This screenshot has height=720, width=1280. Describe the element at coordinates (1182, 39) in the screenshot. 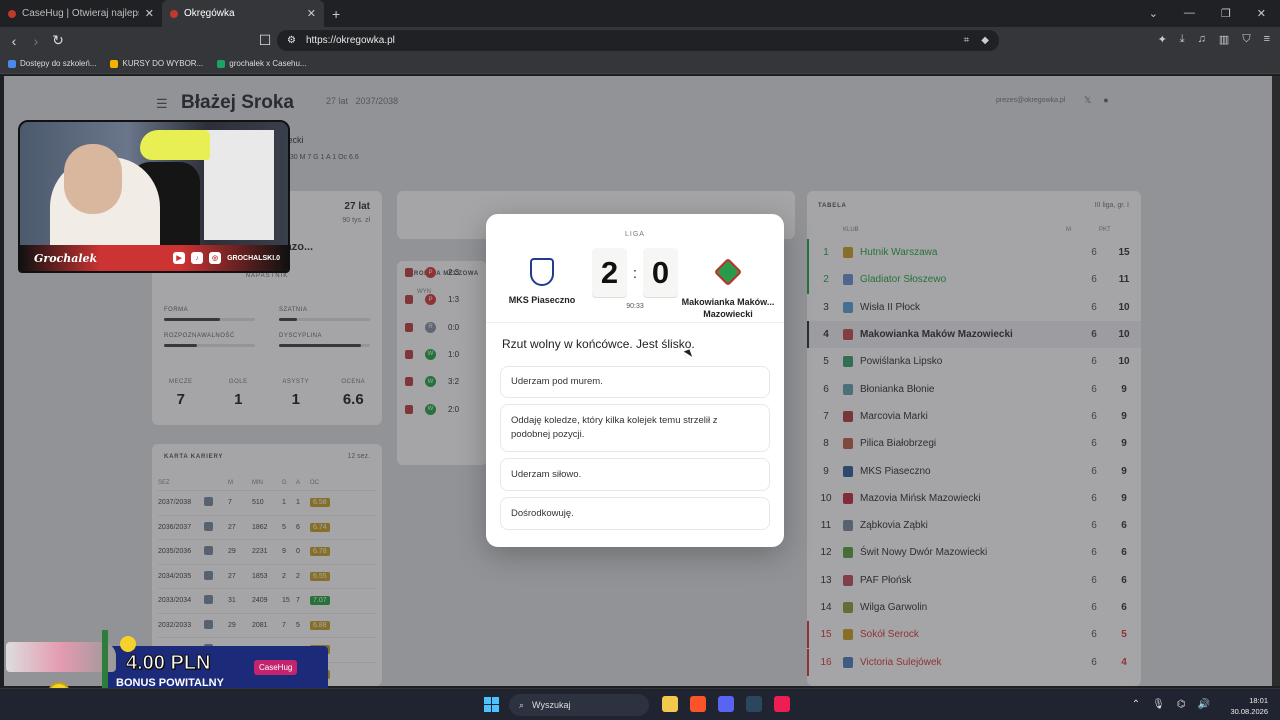

I see `downloads-icon: ⤓` at that location.